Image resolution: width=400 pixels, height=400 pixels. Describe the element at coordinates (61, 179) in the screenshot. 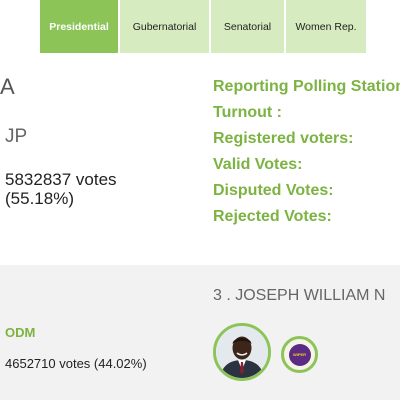

I see `candidate-1-vote-count: 5832837 votes` at that location.